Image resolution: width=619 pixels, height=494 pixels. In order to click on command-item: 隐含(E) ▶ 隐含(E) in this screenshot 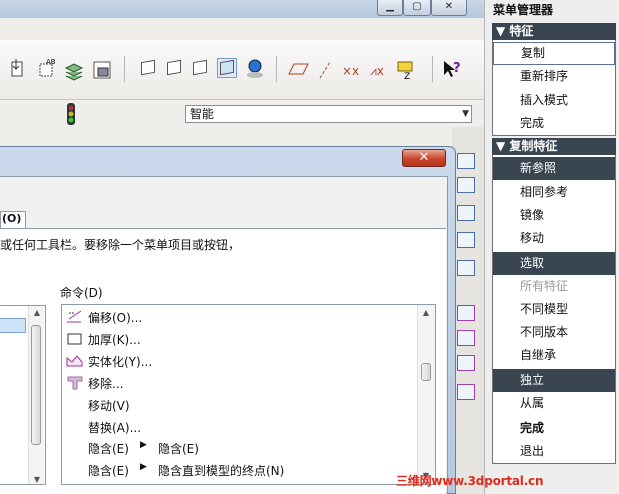, I will do `click(241, 448)`.